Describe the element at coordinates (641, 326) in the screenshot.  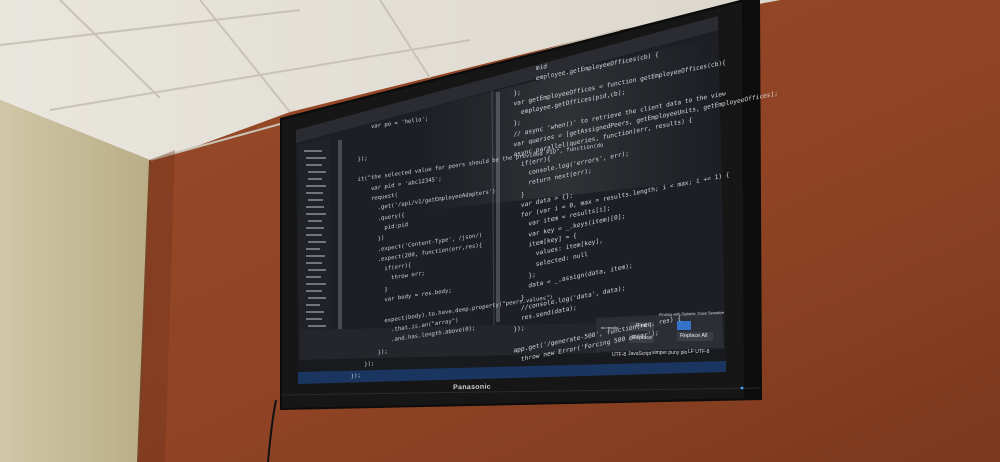
I see `find-button: Find` at that location.